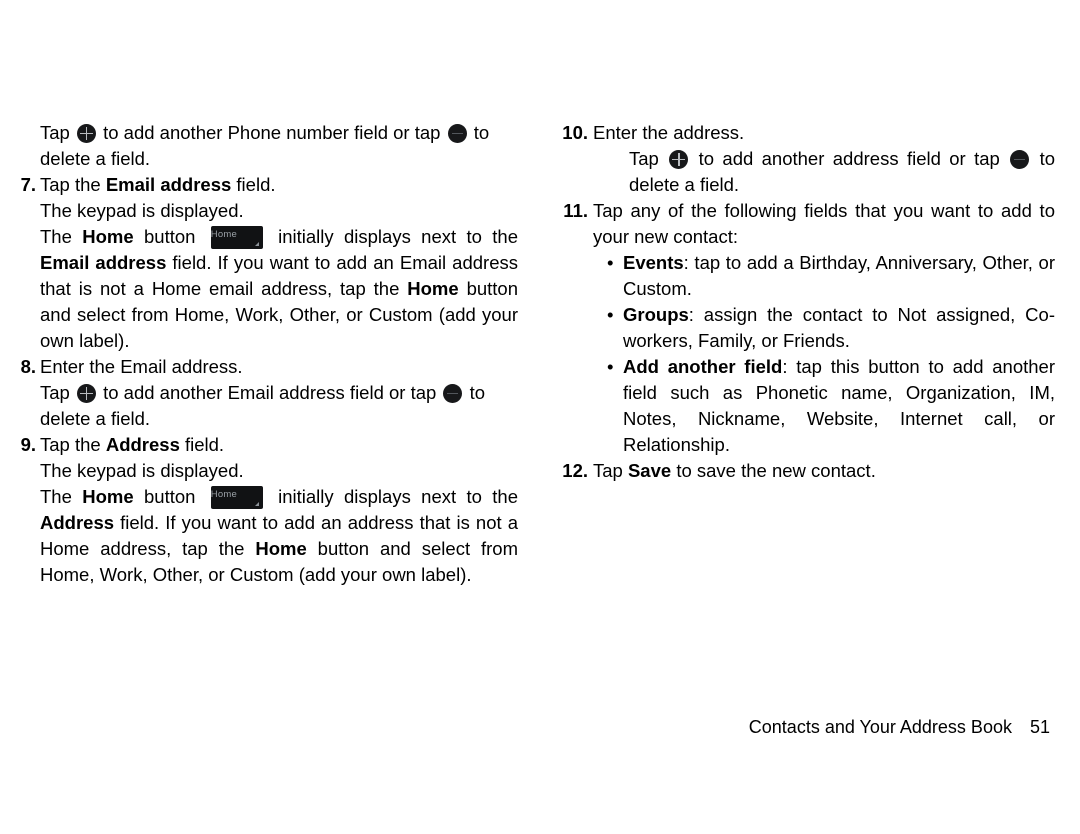  Describe the element at coordinates (142, 470) in the screenshot. I see `step-9-note: The keypad is displayed.` at that location.